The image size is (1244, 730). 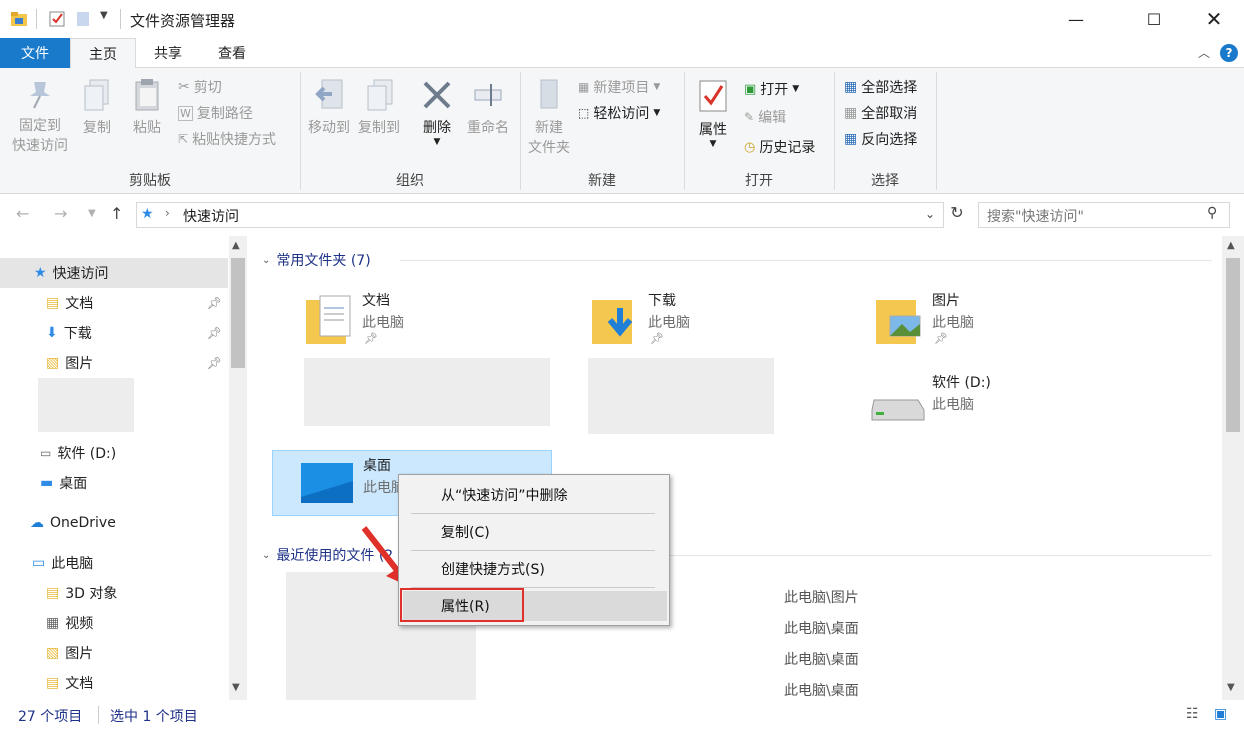 I want to click on nav-3d-objects: ▤ 3D 对象, so click(x=114, y=593).